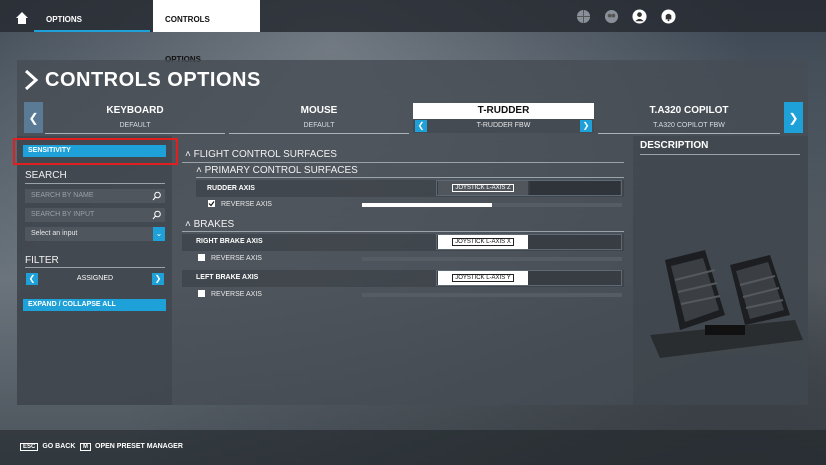 The width and height of the screenshot is (826, 465). I want to click on group-brakes: ˄ BRAKES, so click(209, 224).